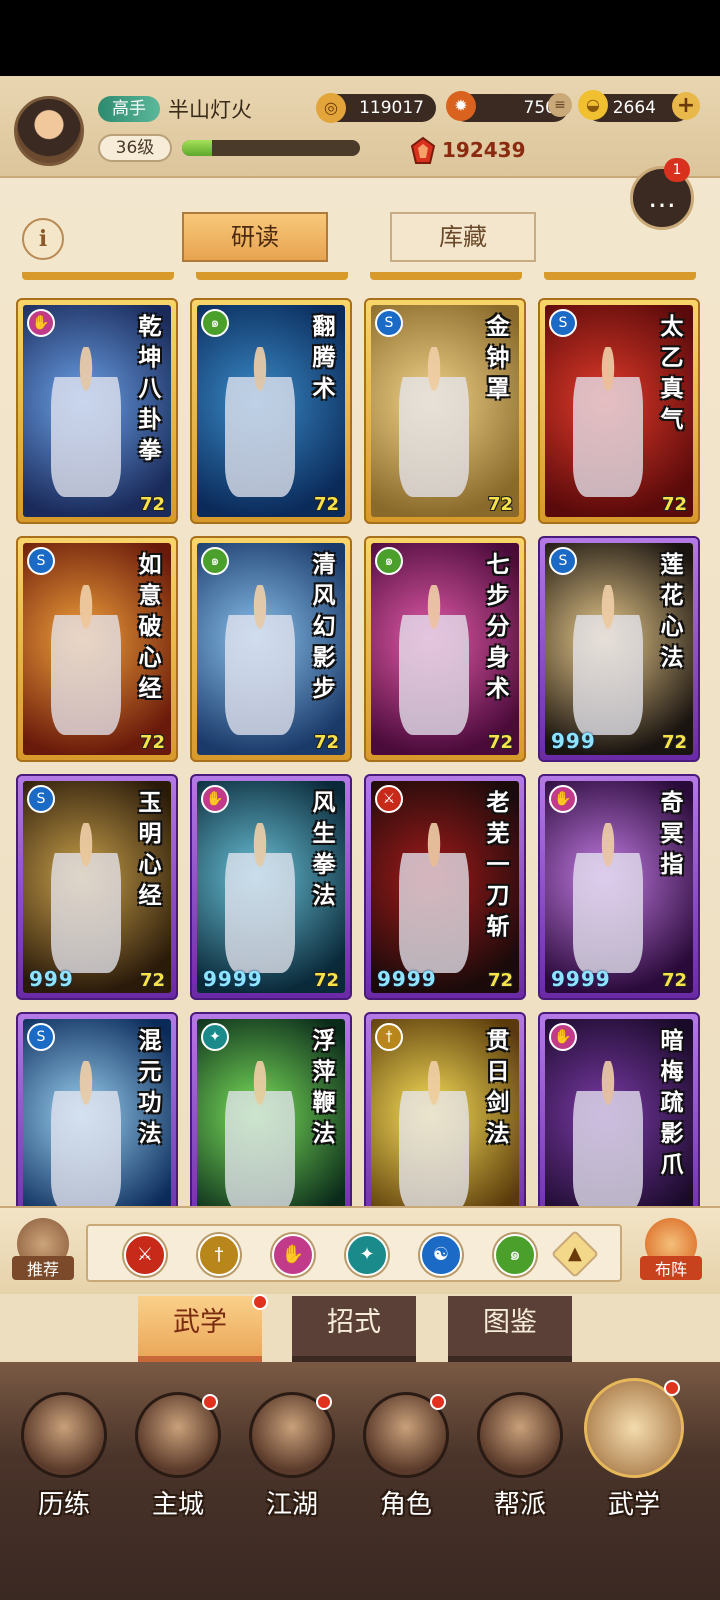 Image resolution: width=720 pixels, height=1600 pixels. What do you see at coordinates (64, 1435) in the screenshot?
I see `nav-icon` at bounding box center [64, 1435].